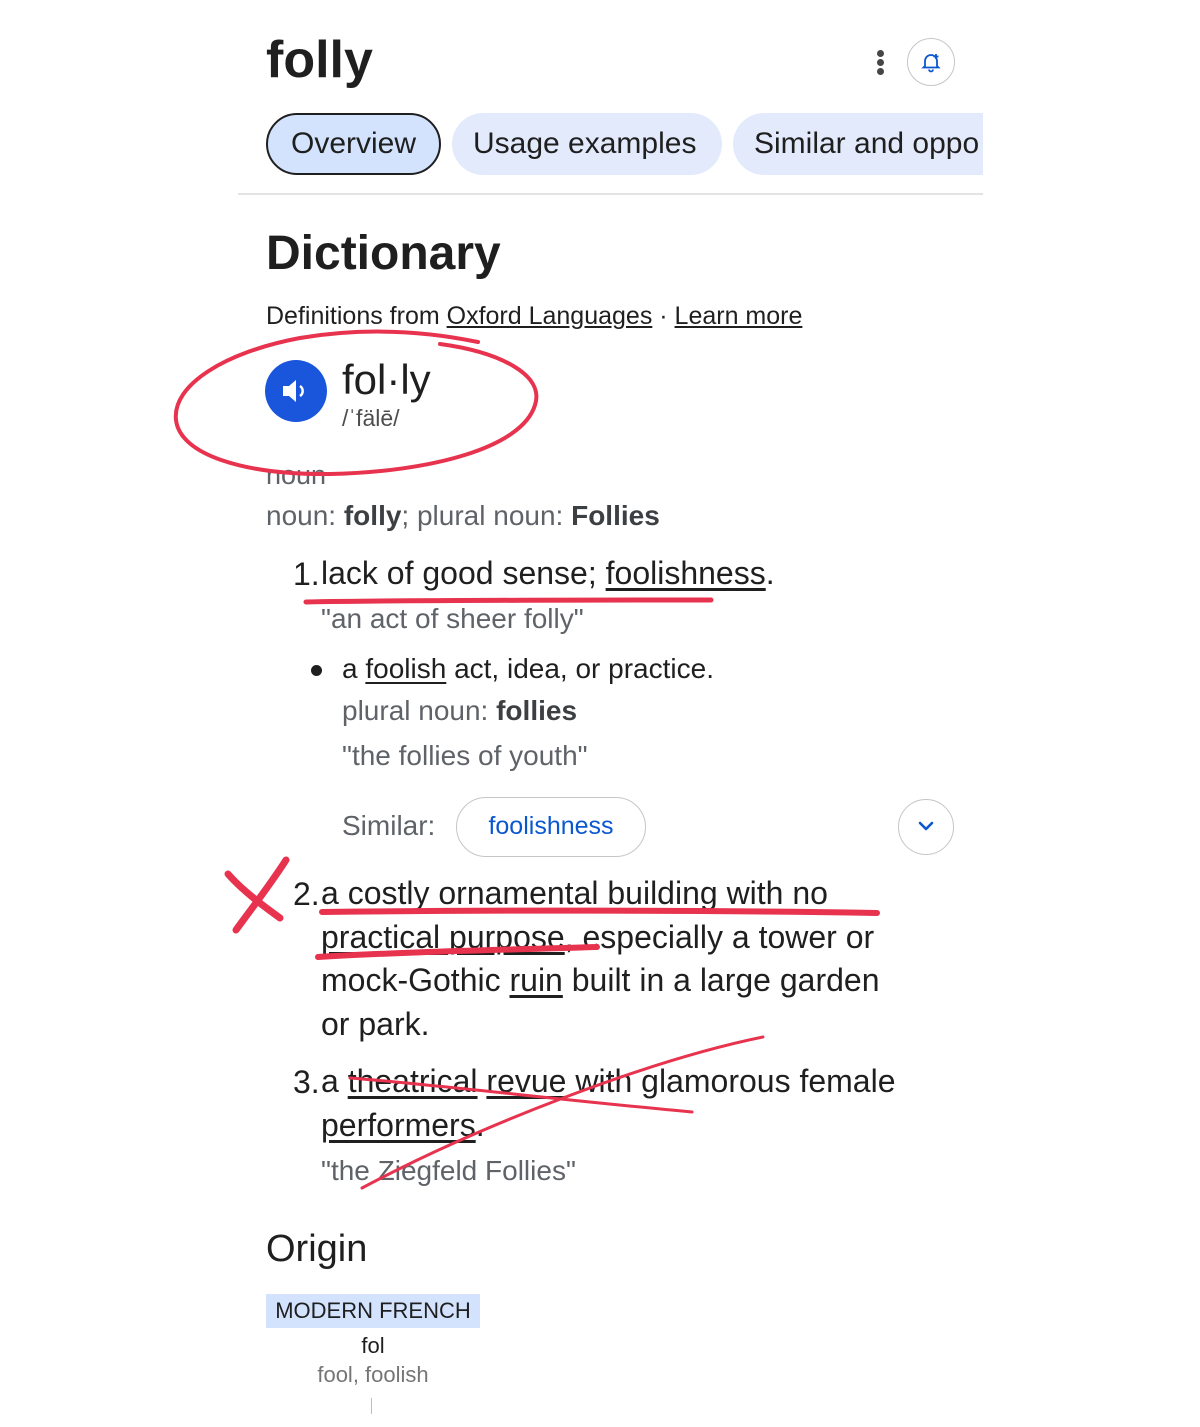  Describe the element at coordinates (405, 668) in the screenshot. I see `foolish-link: foolish` at that location.